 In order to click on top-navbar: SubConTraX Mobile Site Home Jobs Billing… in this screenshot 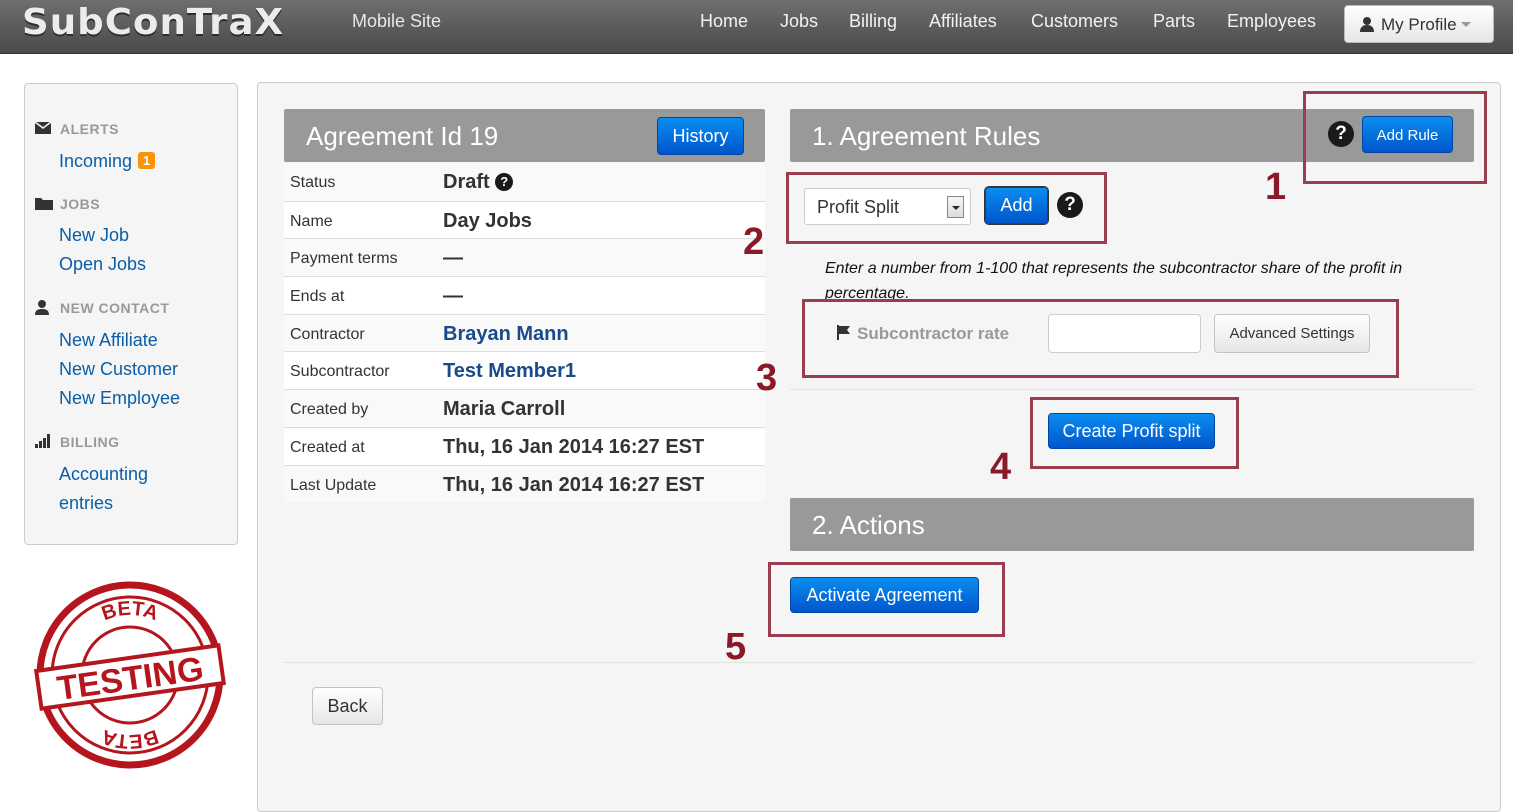, I will do `click(756, 27)`.